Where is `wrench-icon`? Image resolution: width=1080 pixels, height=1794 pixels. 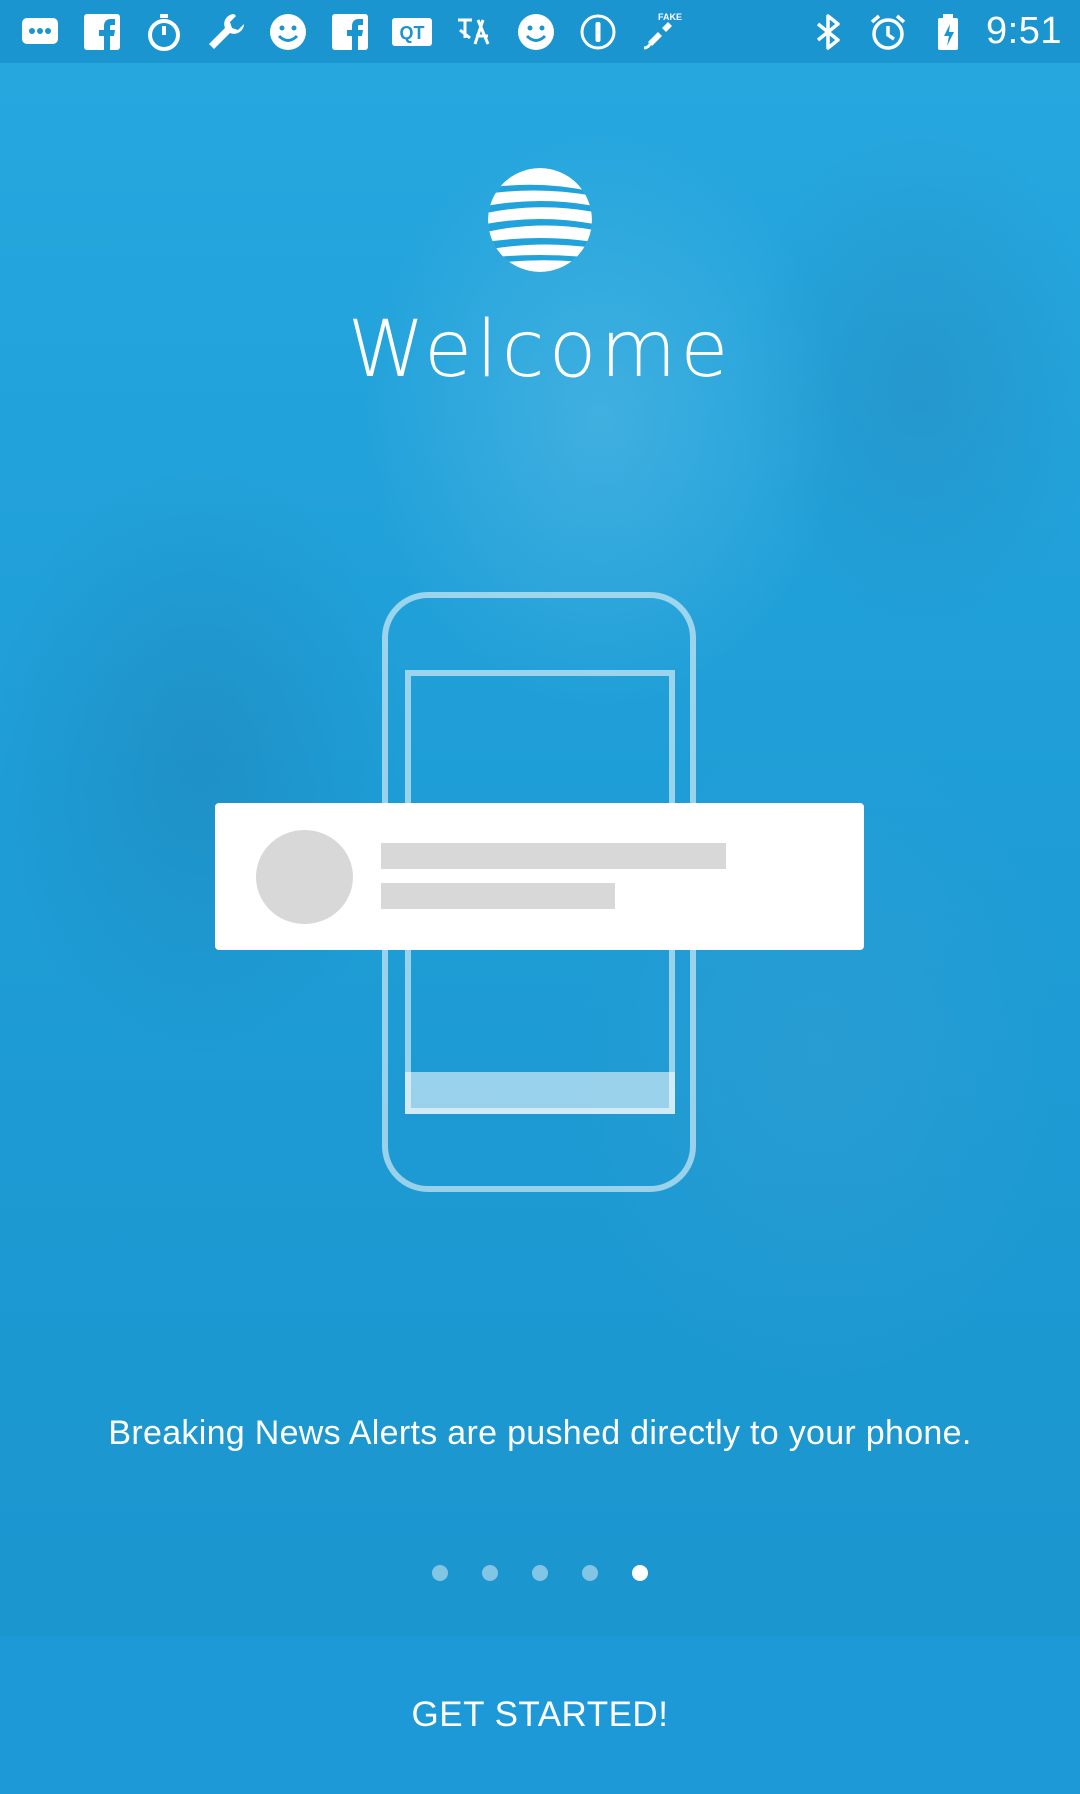
wrench-icon is located at coordinates (226, 32).